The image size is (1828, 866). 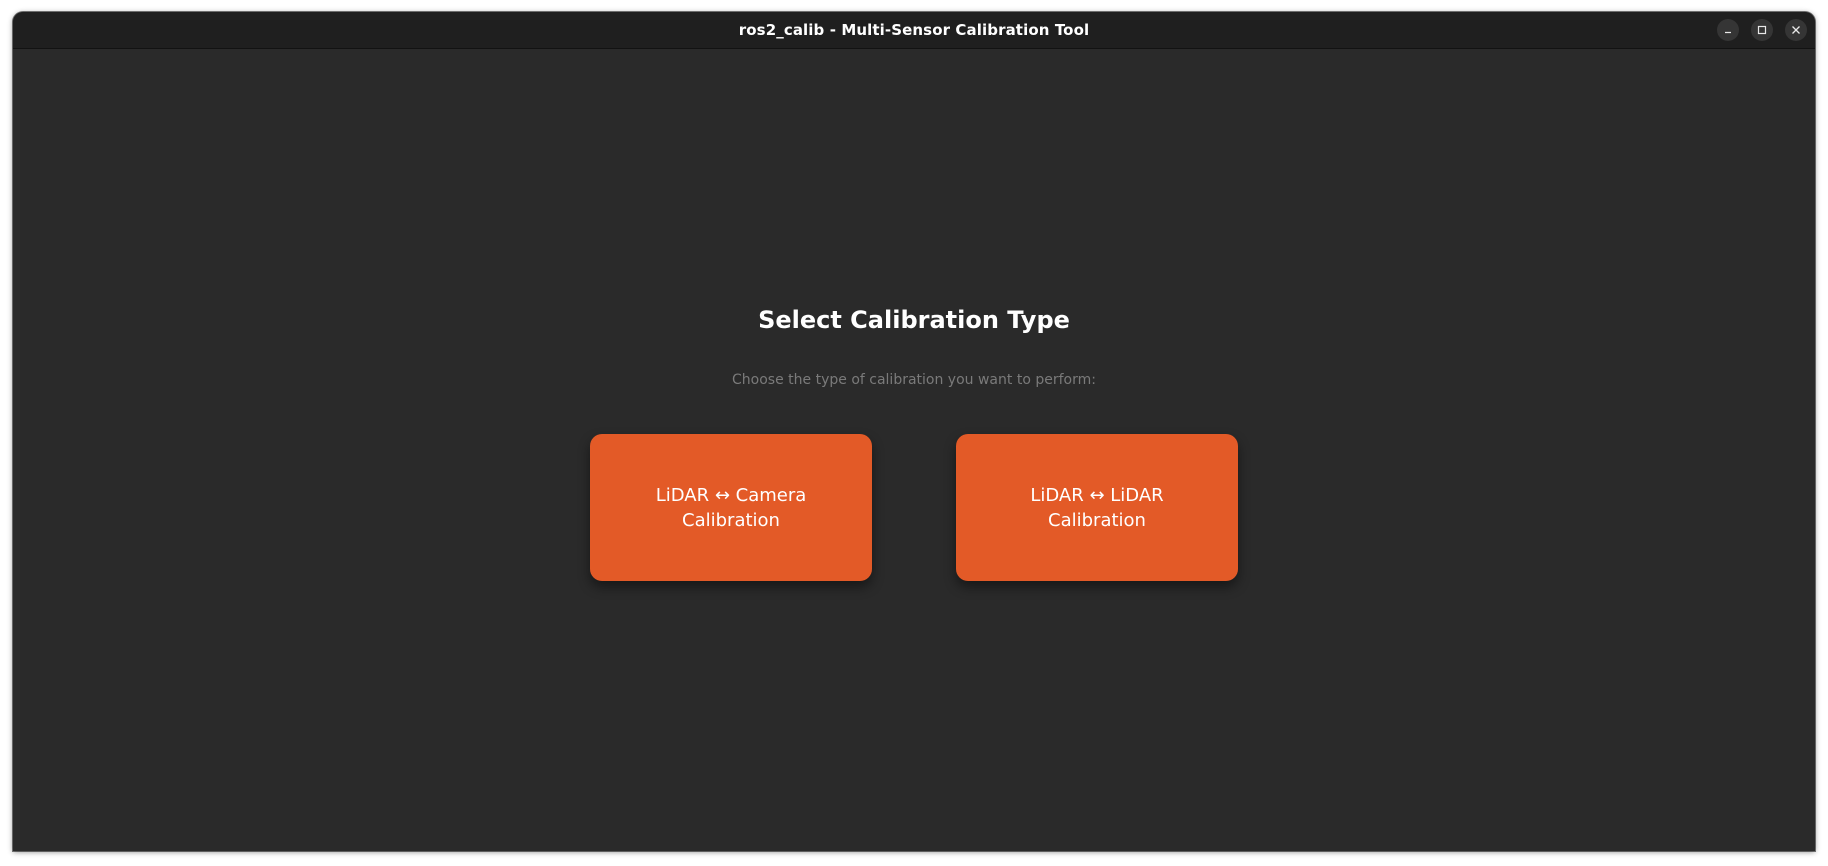 I want to click on close-icon, so click(x=1796, y=30).